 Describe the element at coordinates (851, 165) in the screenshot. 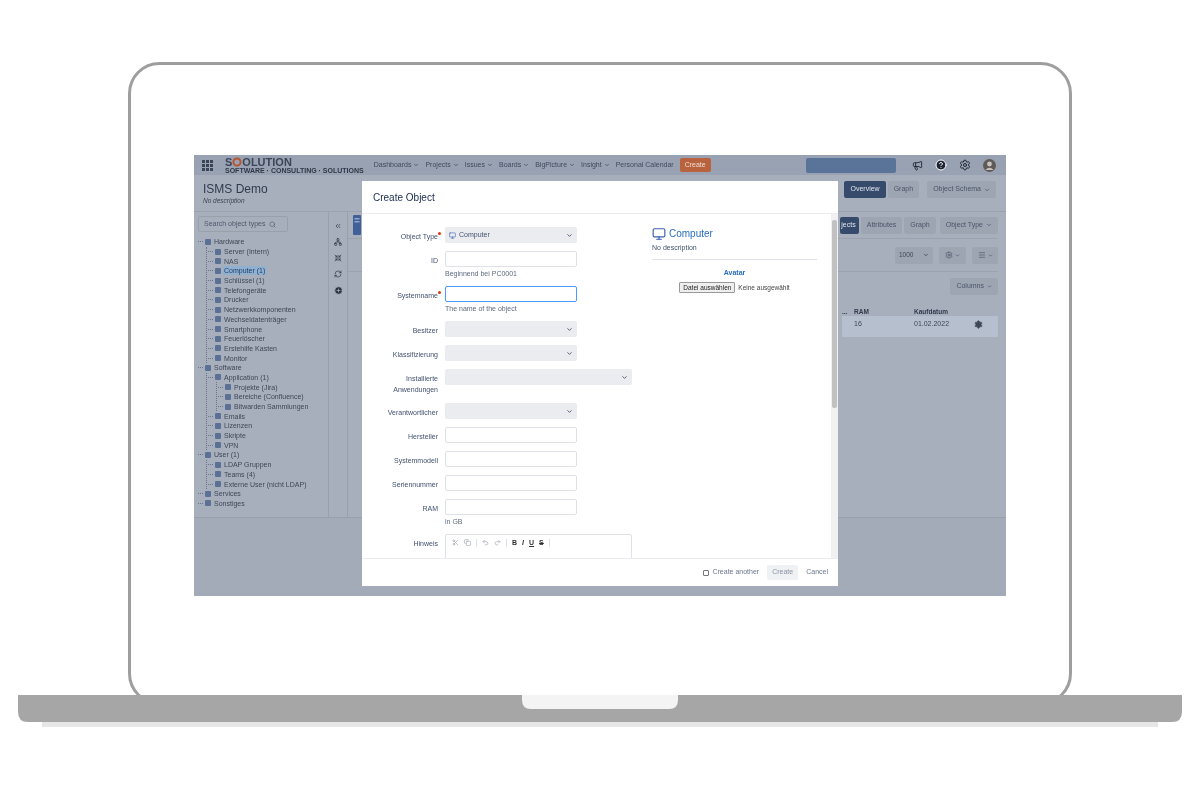

I see `search-field` at that location.